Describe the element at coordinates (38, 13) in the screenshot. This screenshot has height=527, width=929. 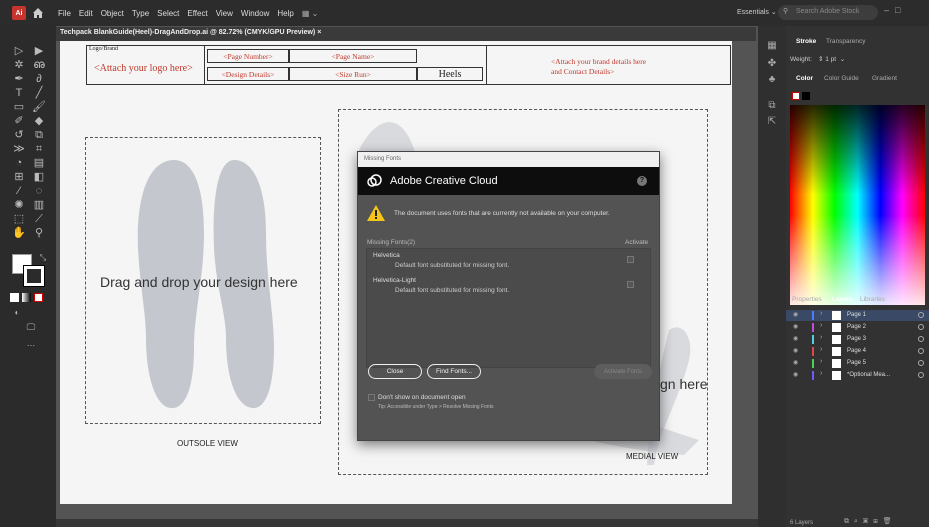
I see `home-icon` at that location.